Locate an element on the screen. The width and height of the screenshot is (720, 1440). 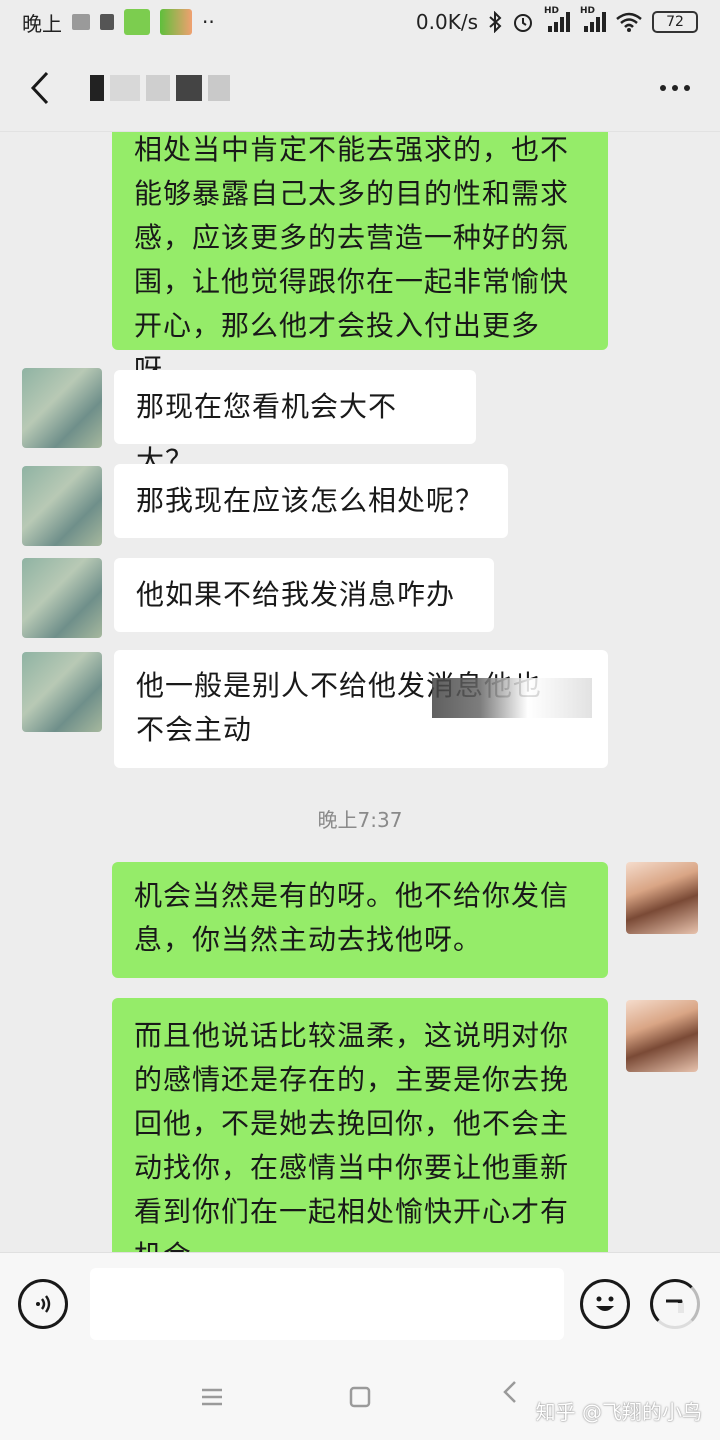
back-arrow-icon is located at coordinates (39, 87).